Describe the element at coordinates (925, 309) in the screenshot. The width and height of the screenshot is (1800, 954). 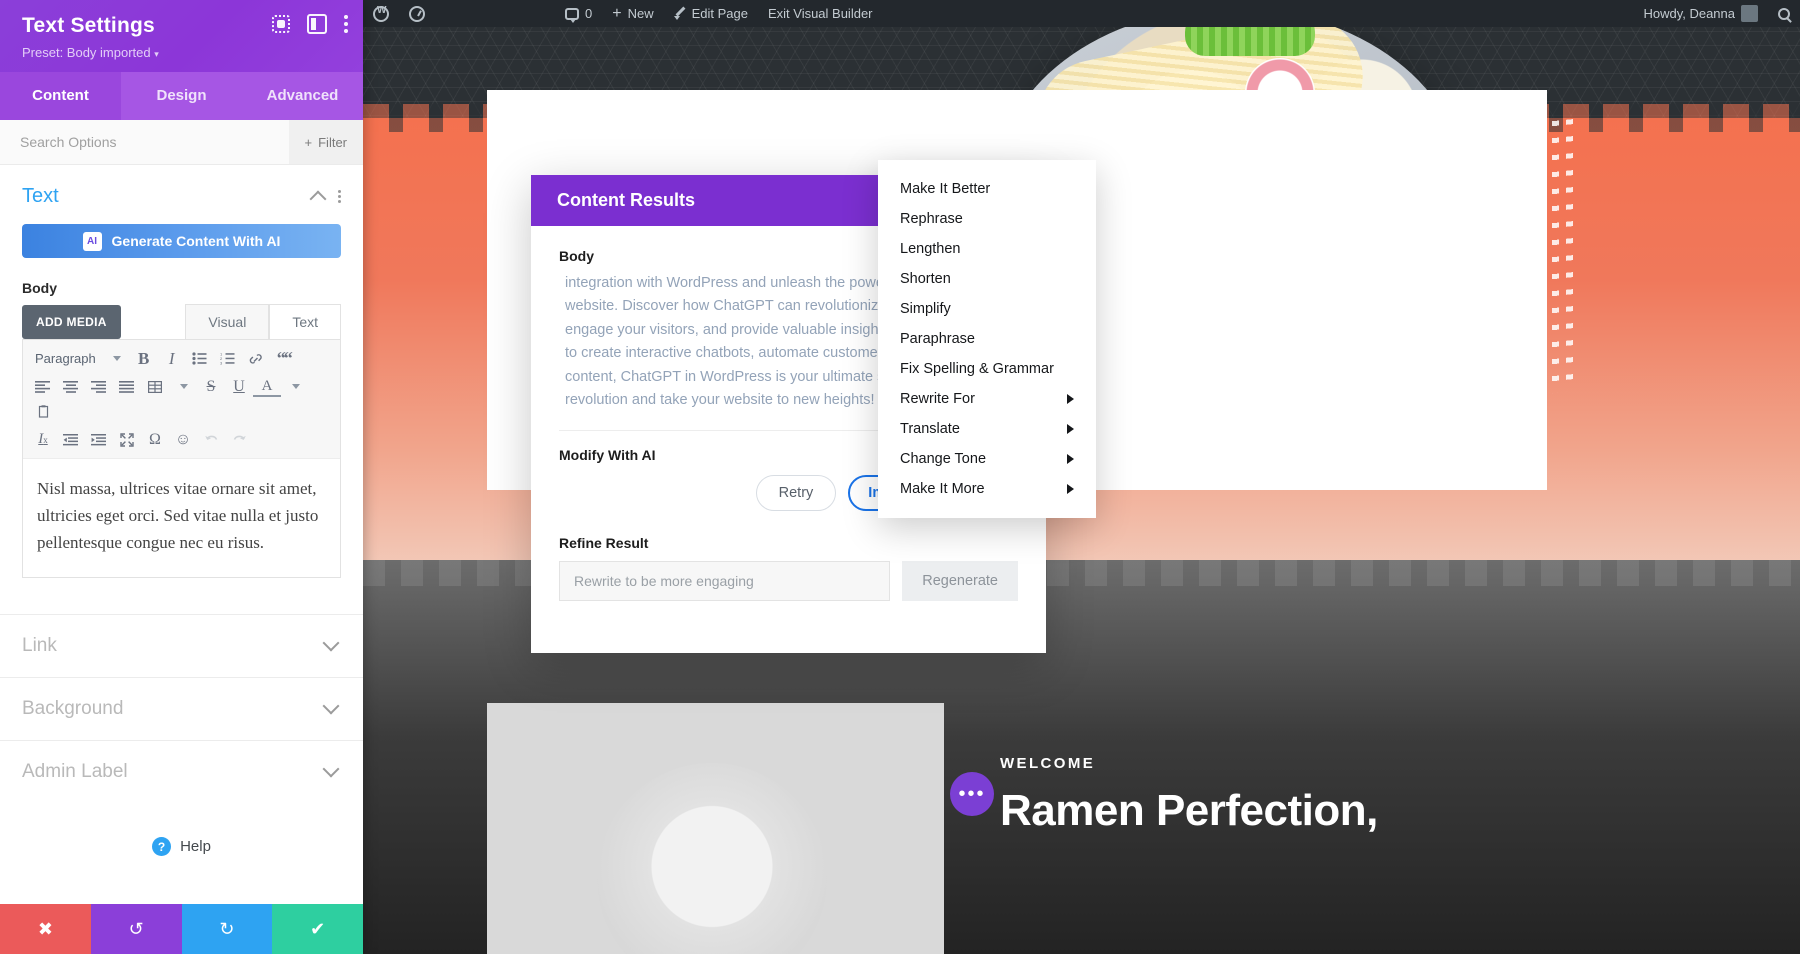
I see `menu-item-label: Simplify` at that location.